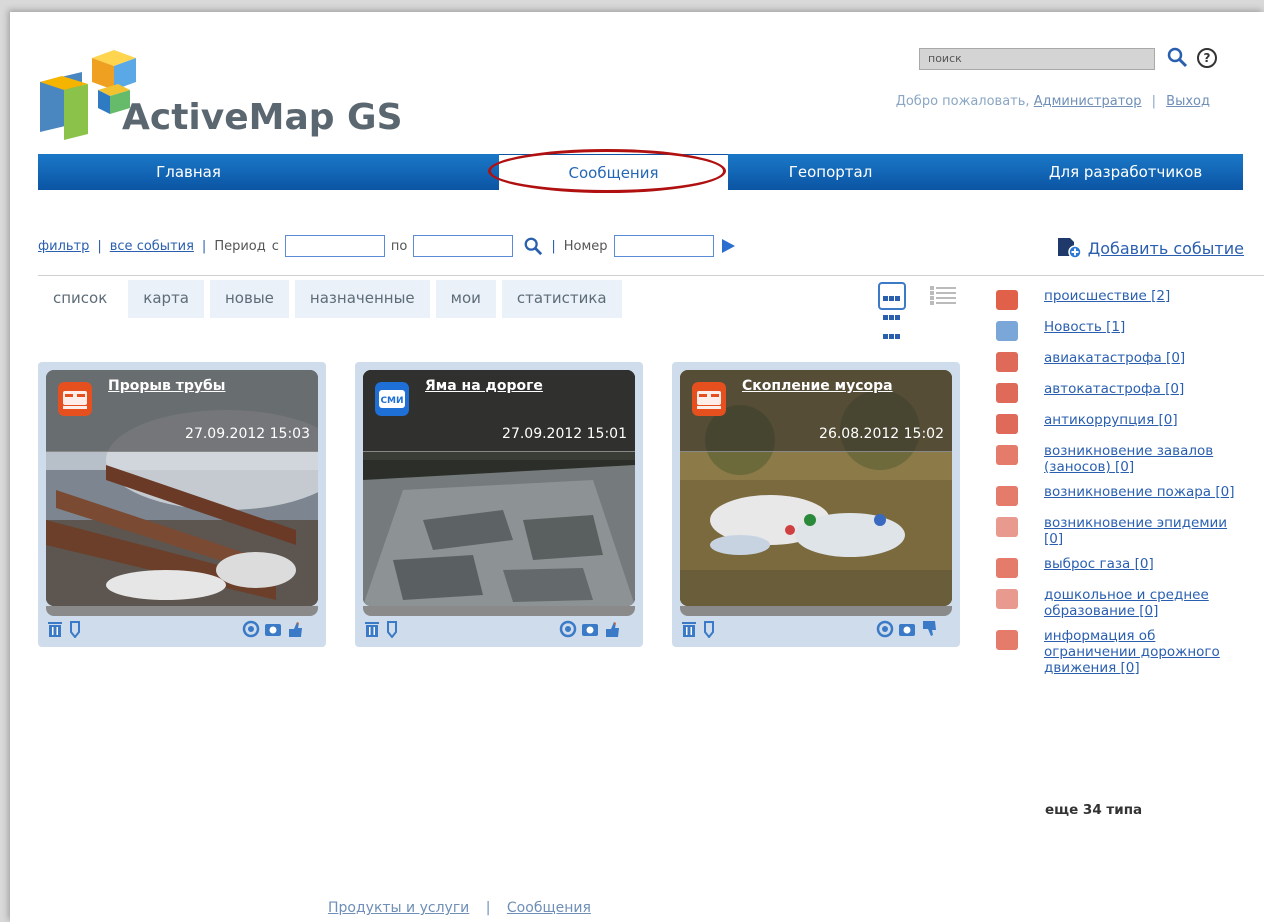  What do you see at coordinates (564, 434) in the screenshot?
I see `card-date: 27.09.2012 15:01` at bounding box center [564, 434].